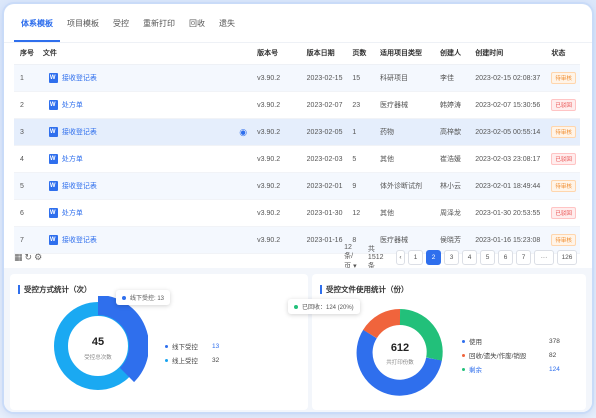 This screenshot has height=418, width=596. What do you see at coordinates (185, 347) in the screenshot?
I see `legend-label-offline: 线下受控` at bounding box center [185, 347].